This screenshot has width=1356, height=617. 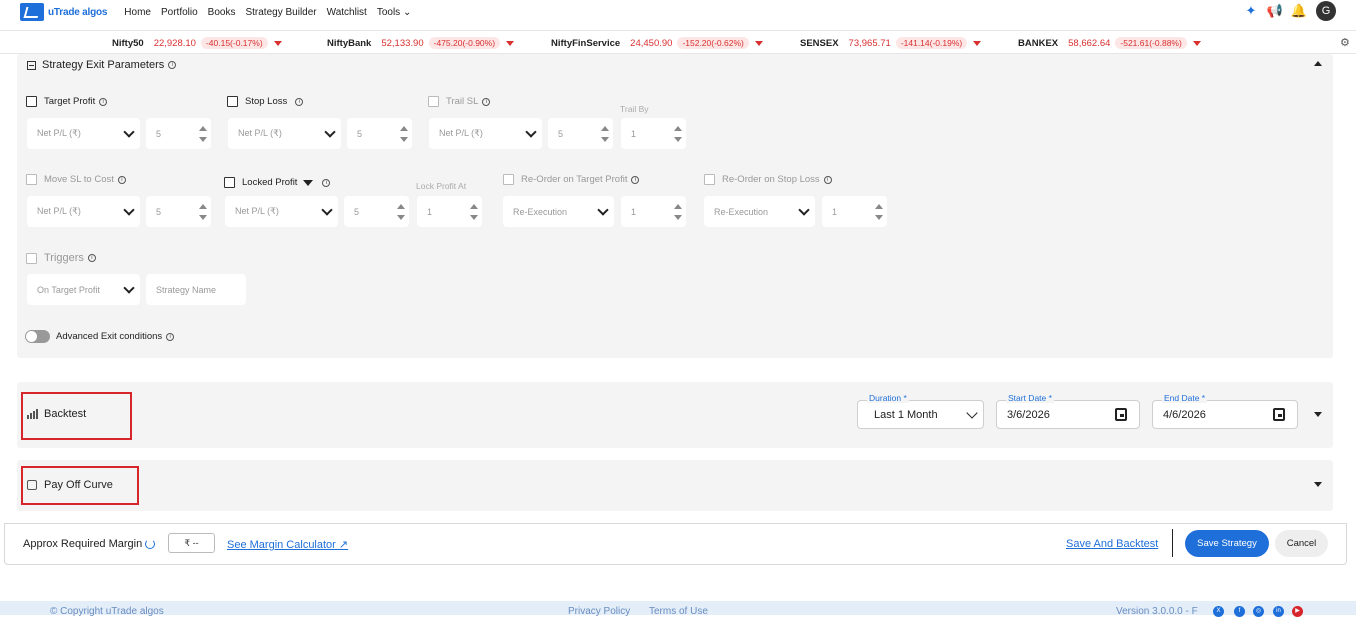 What do you see at coordinates (869, 43) in the screenshot?
I see `ticker-price: 73,965.71` at bounding box center [869, 43].